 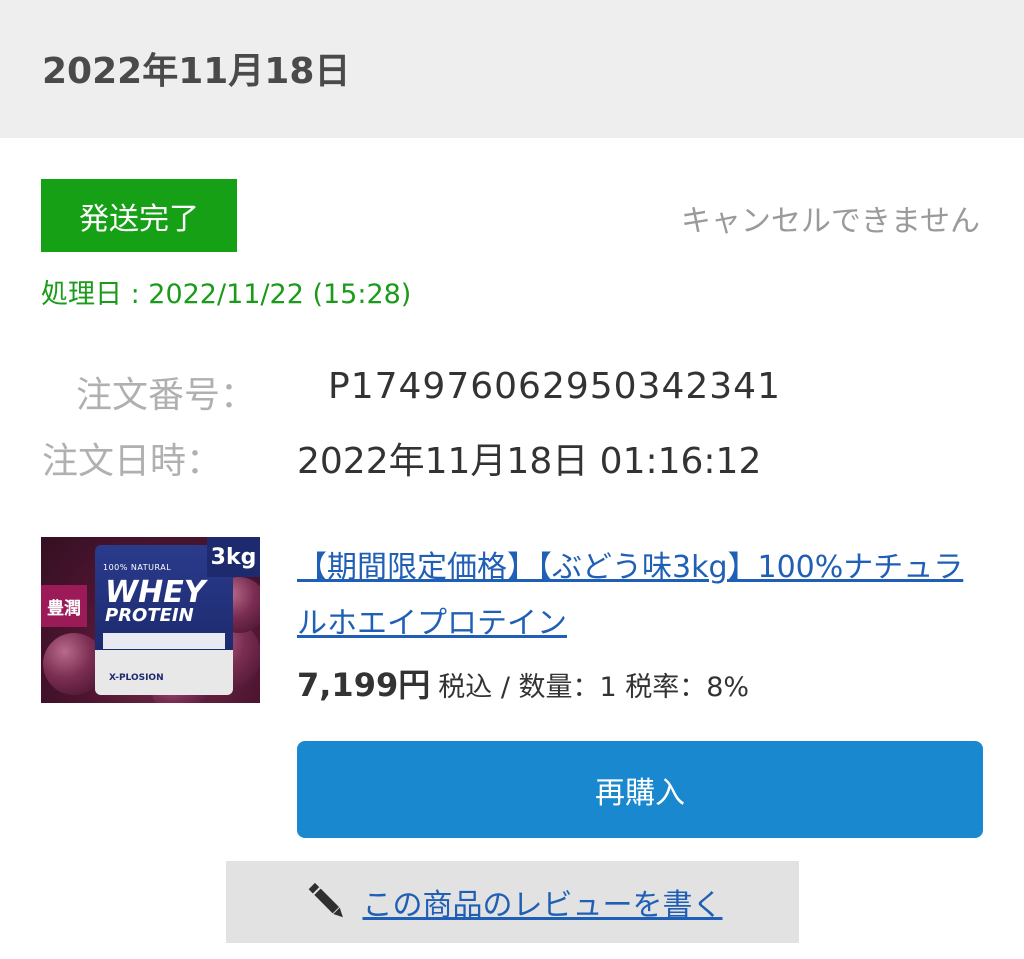 I want to click on product-price: 7,199円, so click(x=364, y=685).